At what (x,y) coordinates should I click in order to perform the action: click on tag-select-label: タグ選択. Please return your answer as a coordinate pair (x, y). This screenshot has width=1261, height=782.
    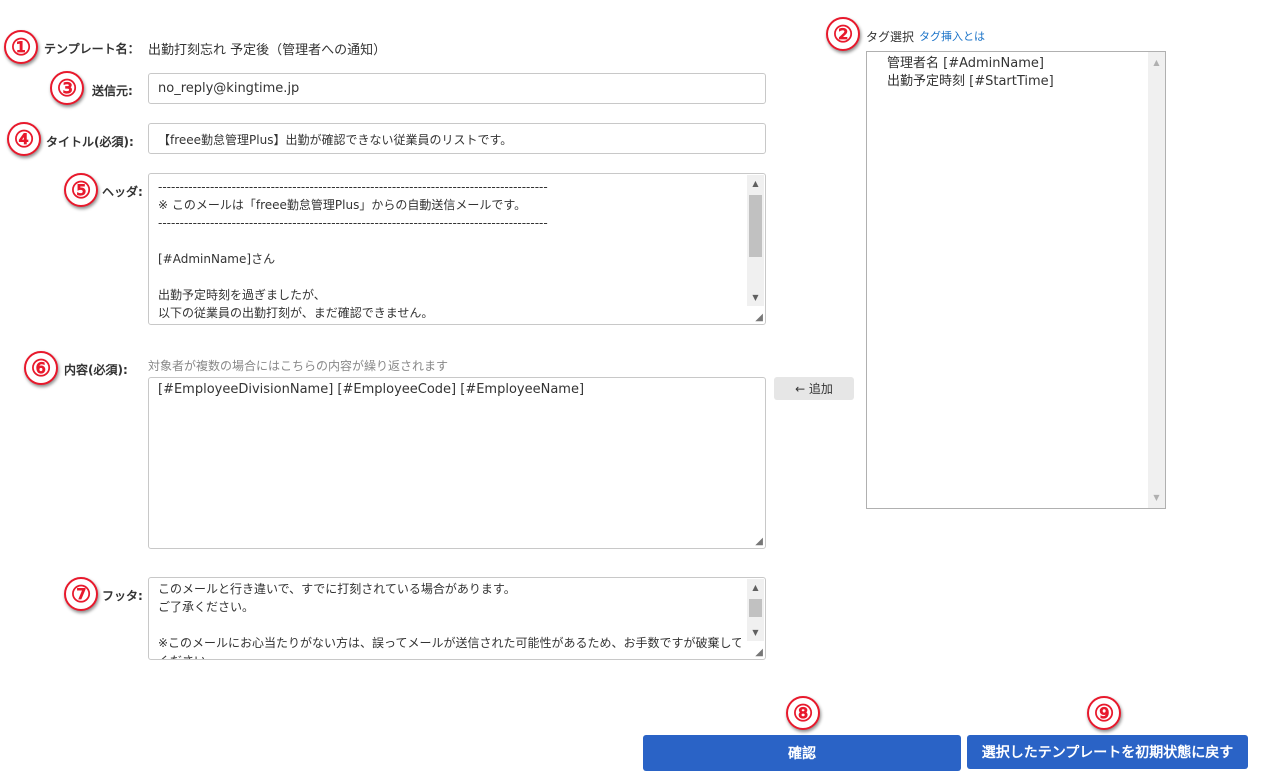
    Looking at the image, I should click on (890, 37).